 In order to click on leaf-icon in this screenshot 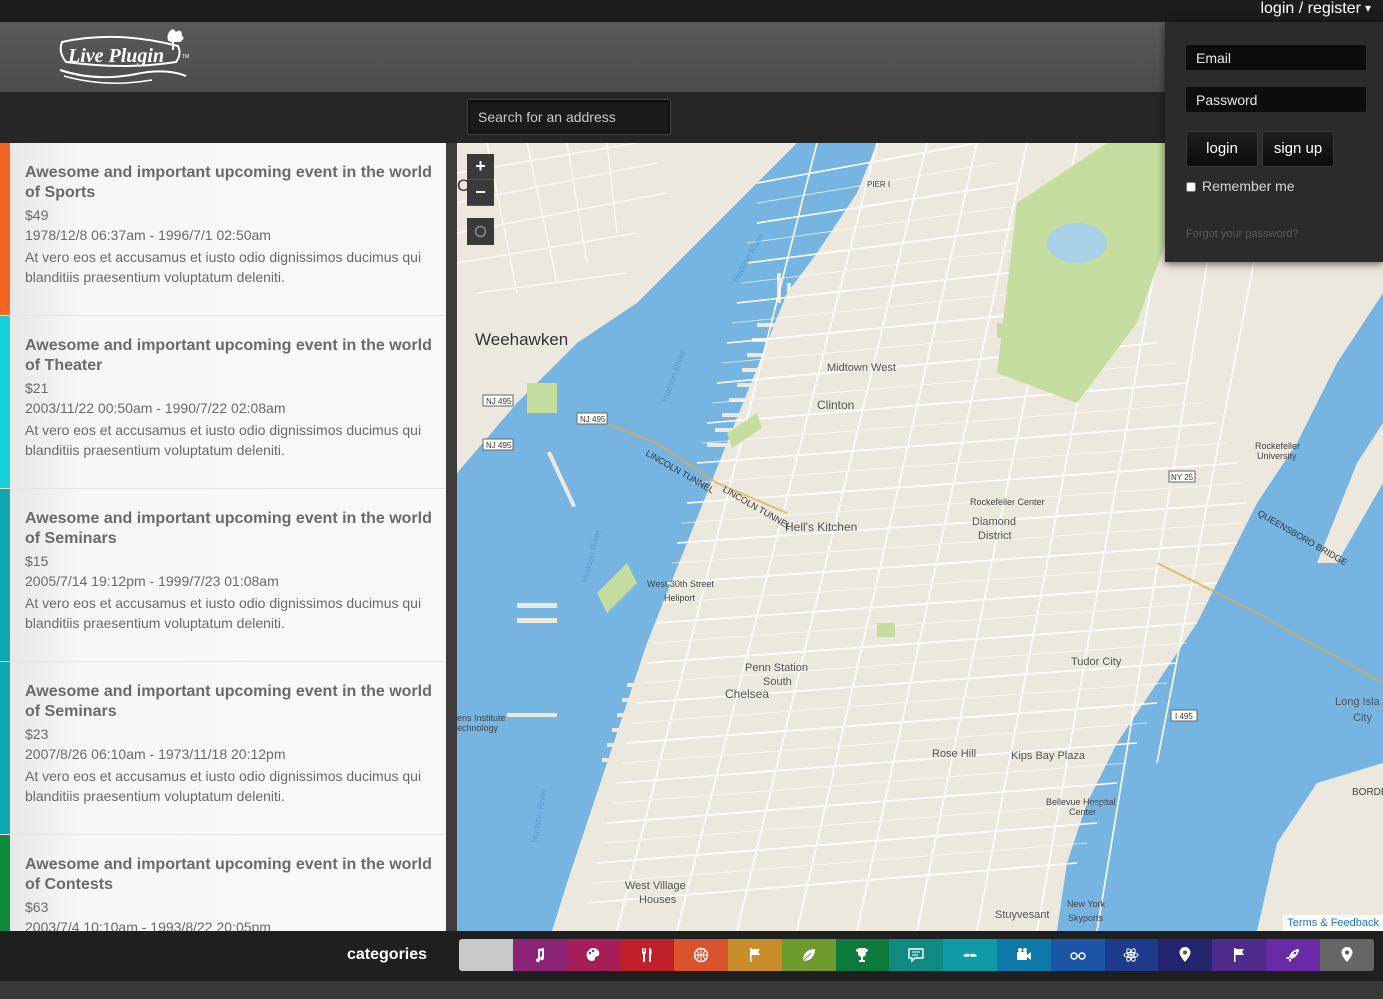, I will do `click(808, 955)`.